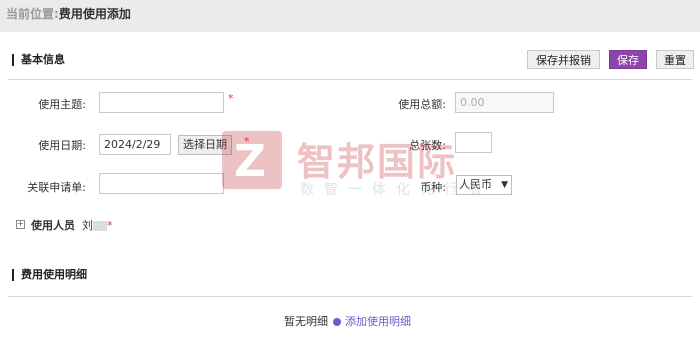  What do you see at coordinates (427, 145) in the screenshot?
I see `count-label: 总张数:` at bounding box center [427, 145].